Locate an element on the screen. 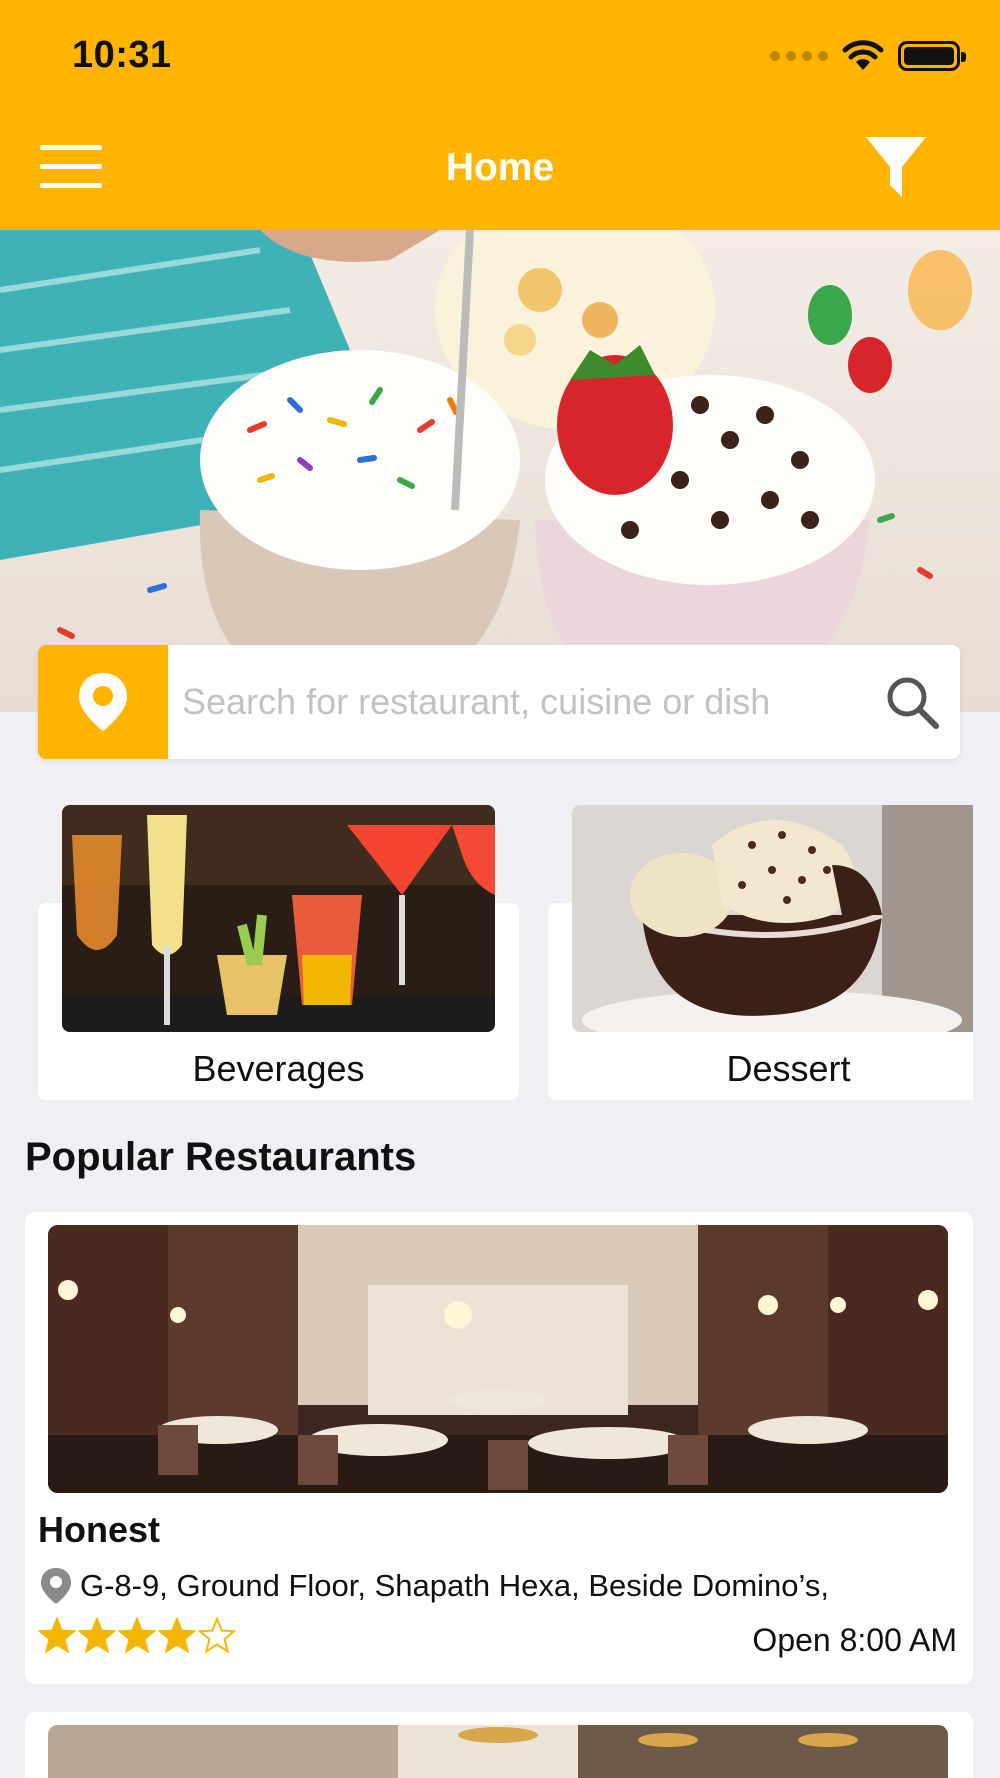 The width and height of the screenshot is (1000, 1778). restaurant-card is located at coordinates (499, 1745).